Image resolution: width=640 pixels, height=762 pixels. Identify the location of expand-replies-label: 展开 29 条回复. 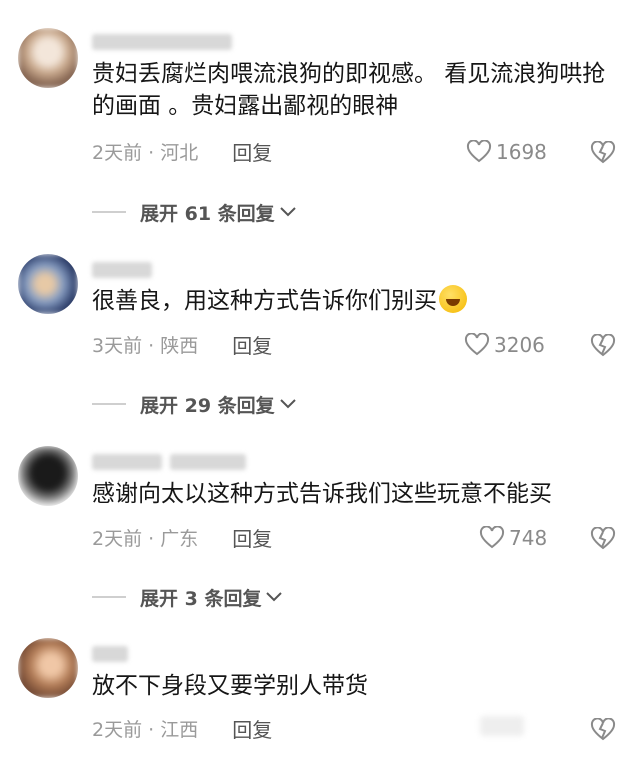
(207, 405).